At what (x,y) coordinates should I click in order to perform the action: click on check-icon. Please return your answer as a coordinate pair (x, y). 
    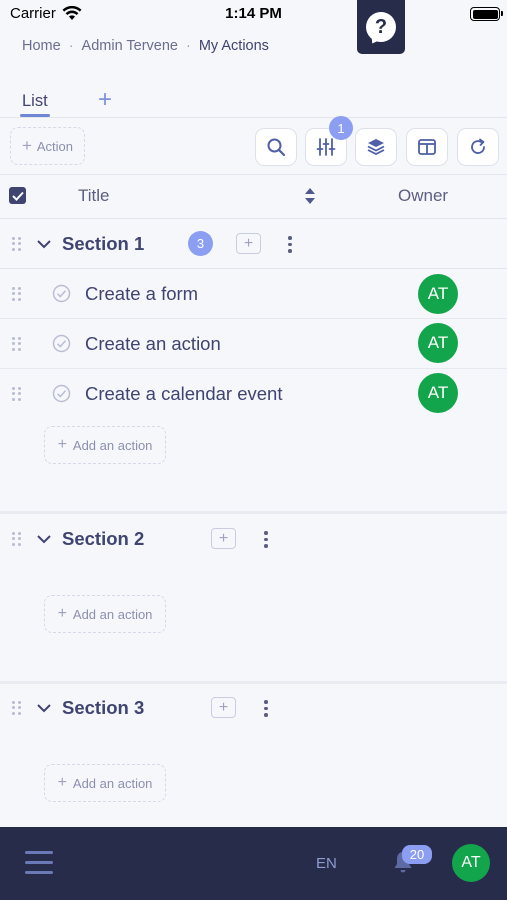
    Looking at the image, I should click on (17, 196).